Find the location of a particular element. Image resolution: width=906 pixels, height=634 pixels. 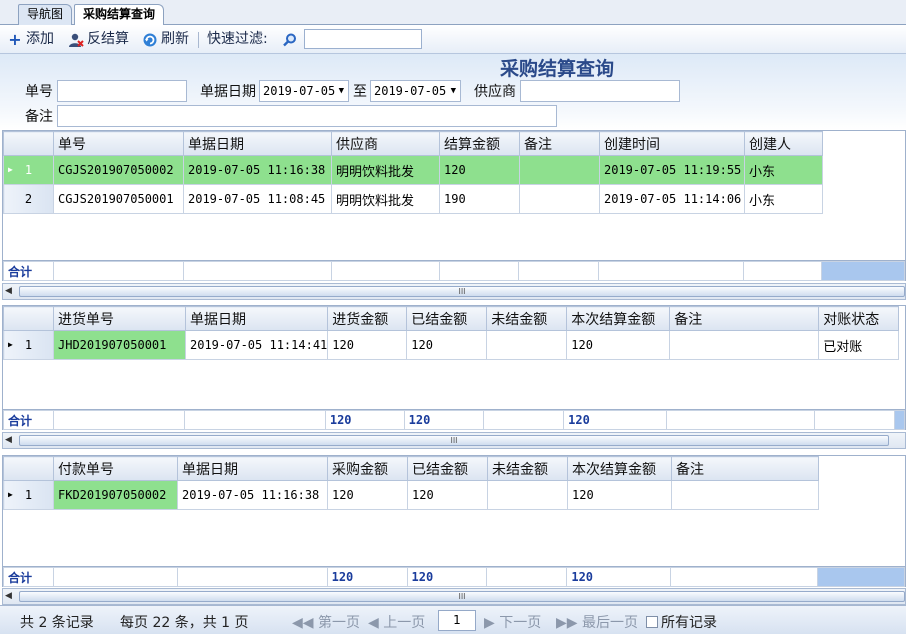

cell-amount: 190 is located at coordinates (479, 199).